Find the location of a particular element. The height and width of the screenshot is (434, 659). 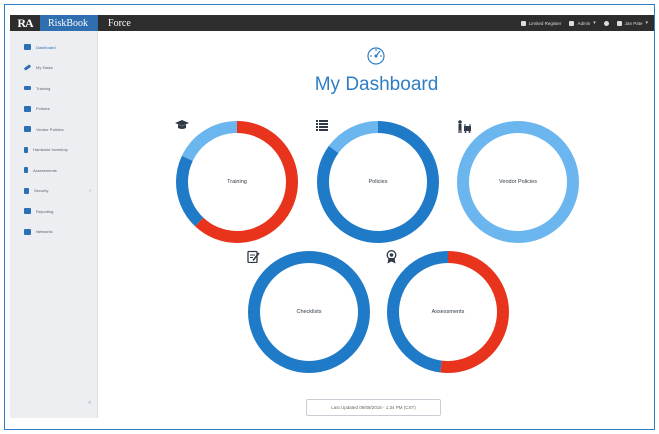

sidebar-item-policies: Policies is located at coordinates (53, 109).